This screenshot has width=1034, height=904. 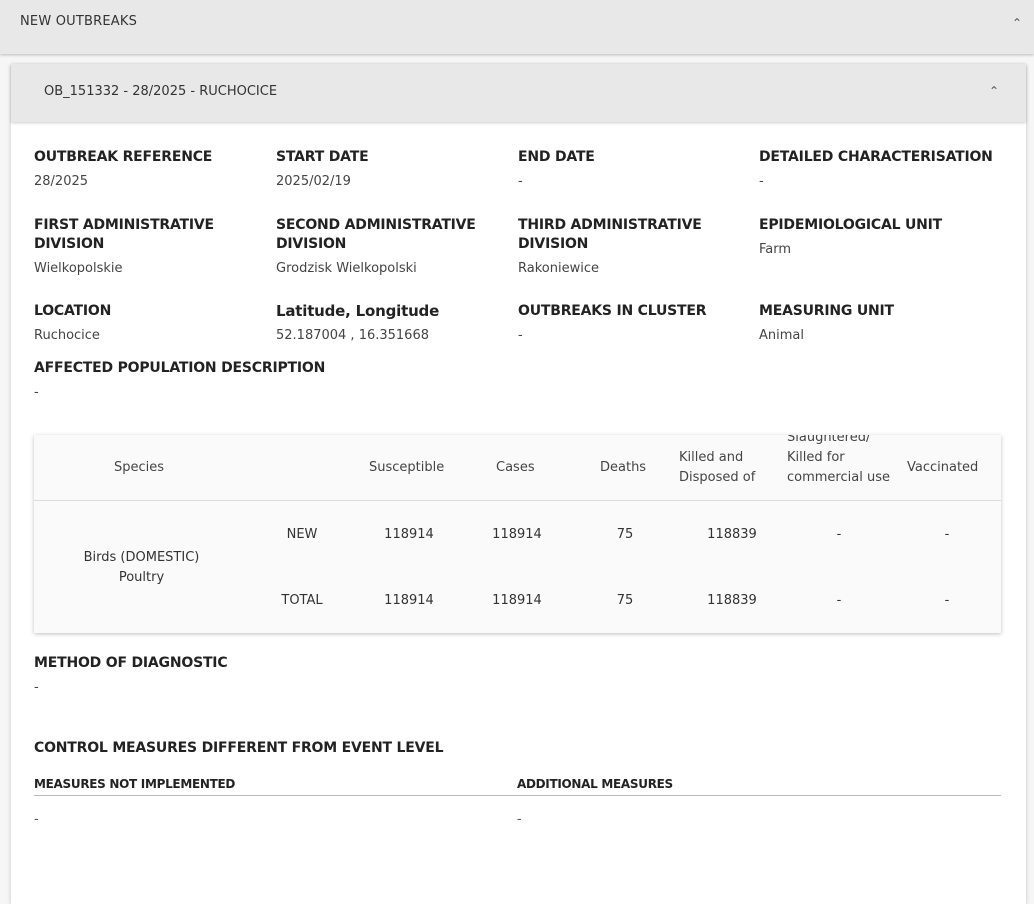 What do you see at coordinates (131, 663) in the screenshot?
I see `field-label: METHOD OF DIAGNOSTIC` at bounding box center [131, 663].